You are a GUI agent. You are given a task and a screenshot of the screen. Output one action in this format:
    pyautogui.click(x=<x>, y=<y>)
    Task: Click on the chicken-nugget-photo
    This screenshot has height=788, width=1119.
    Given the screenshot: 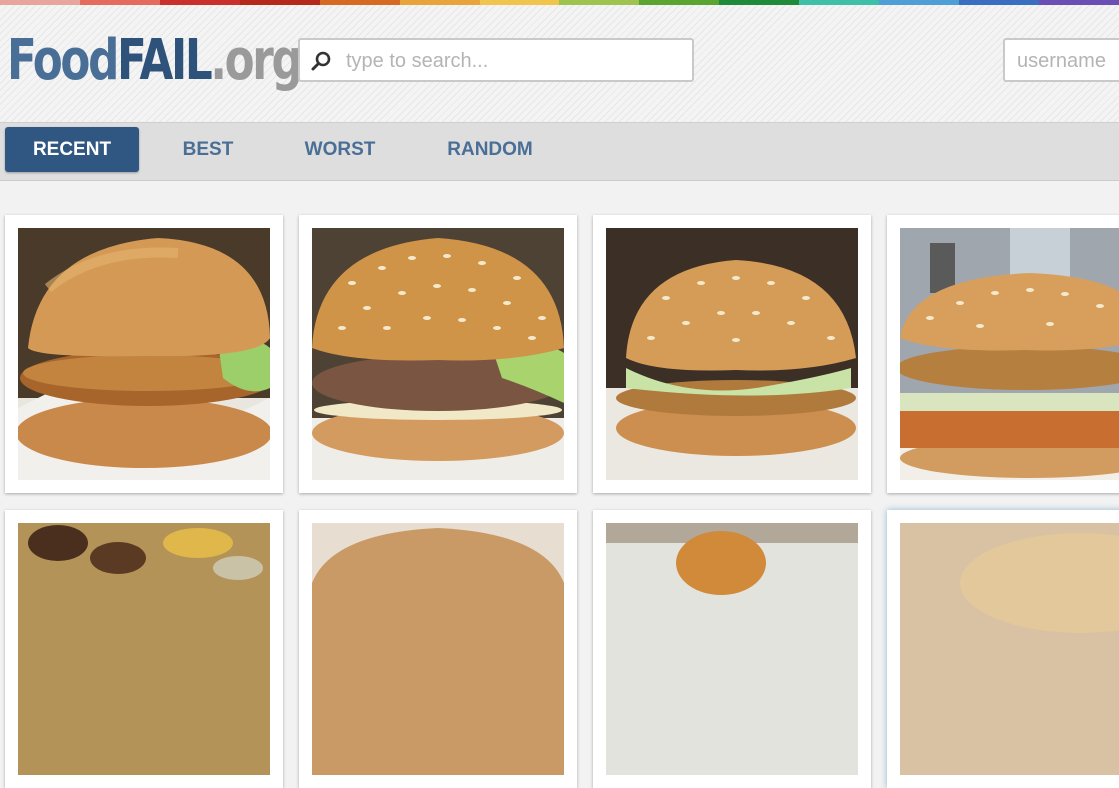 What is the action you would take?
    pyautogui.click(x=732, y=649)
    